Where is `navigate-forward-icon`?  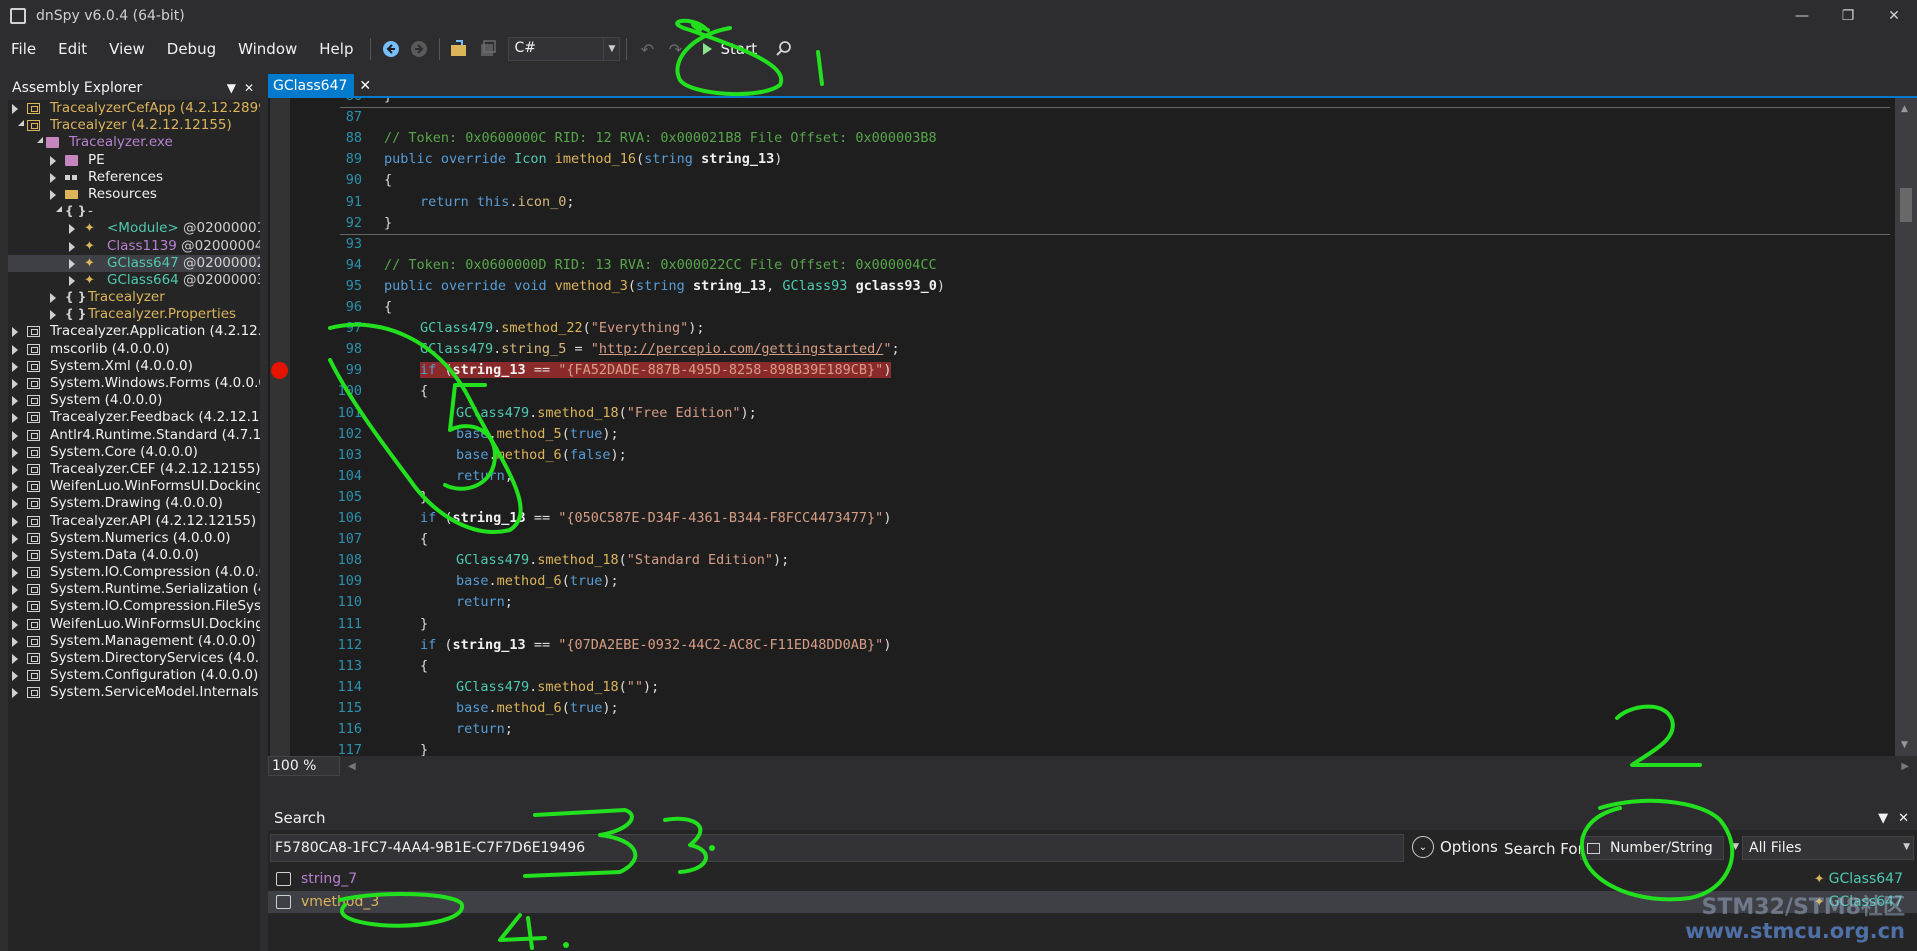
navigate-forward-icon is located at coordinates (419, 49).